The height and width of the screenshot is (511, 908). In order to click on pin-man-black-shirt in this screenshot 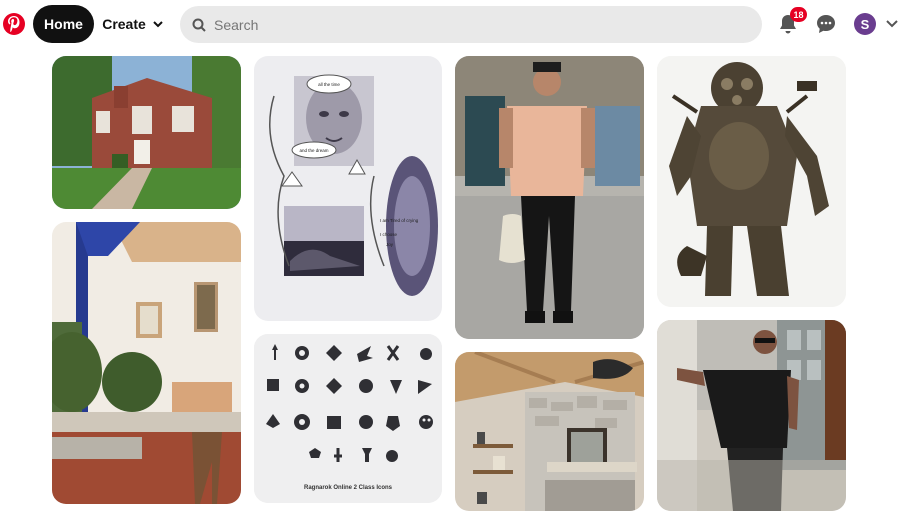, I will do `click(751, 415)`.